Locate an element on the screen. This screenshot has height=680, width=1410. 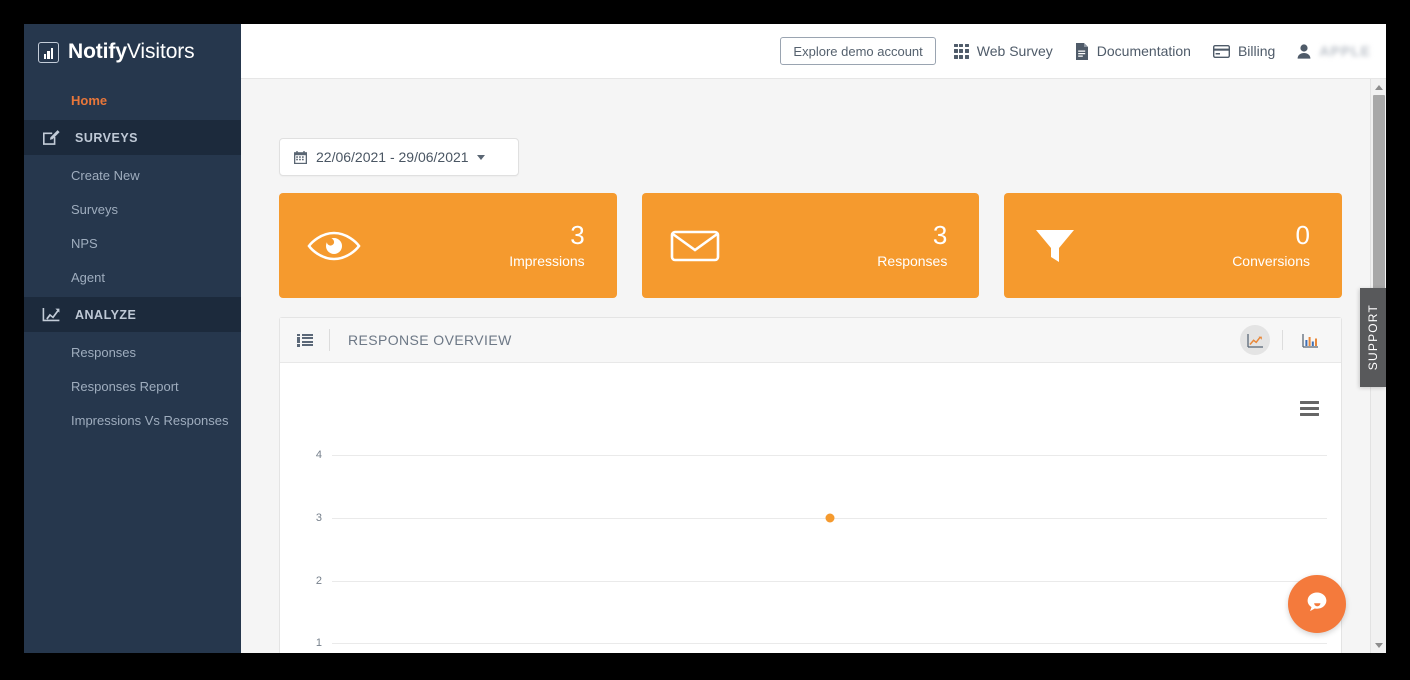
stat-value: 0 is located at coordinates (1303, 234).